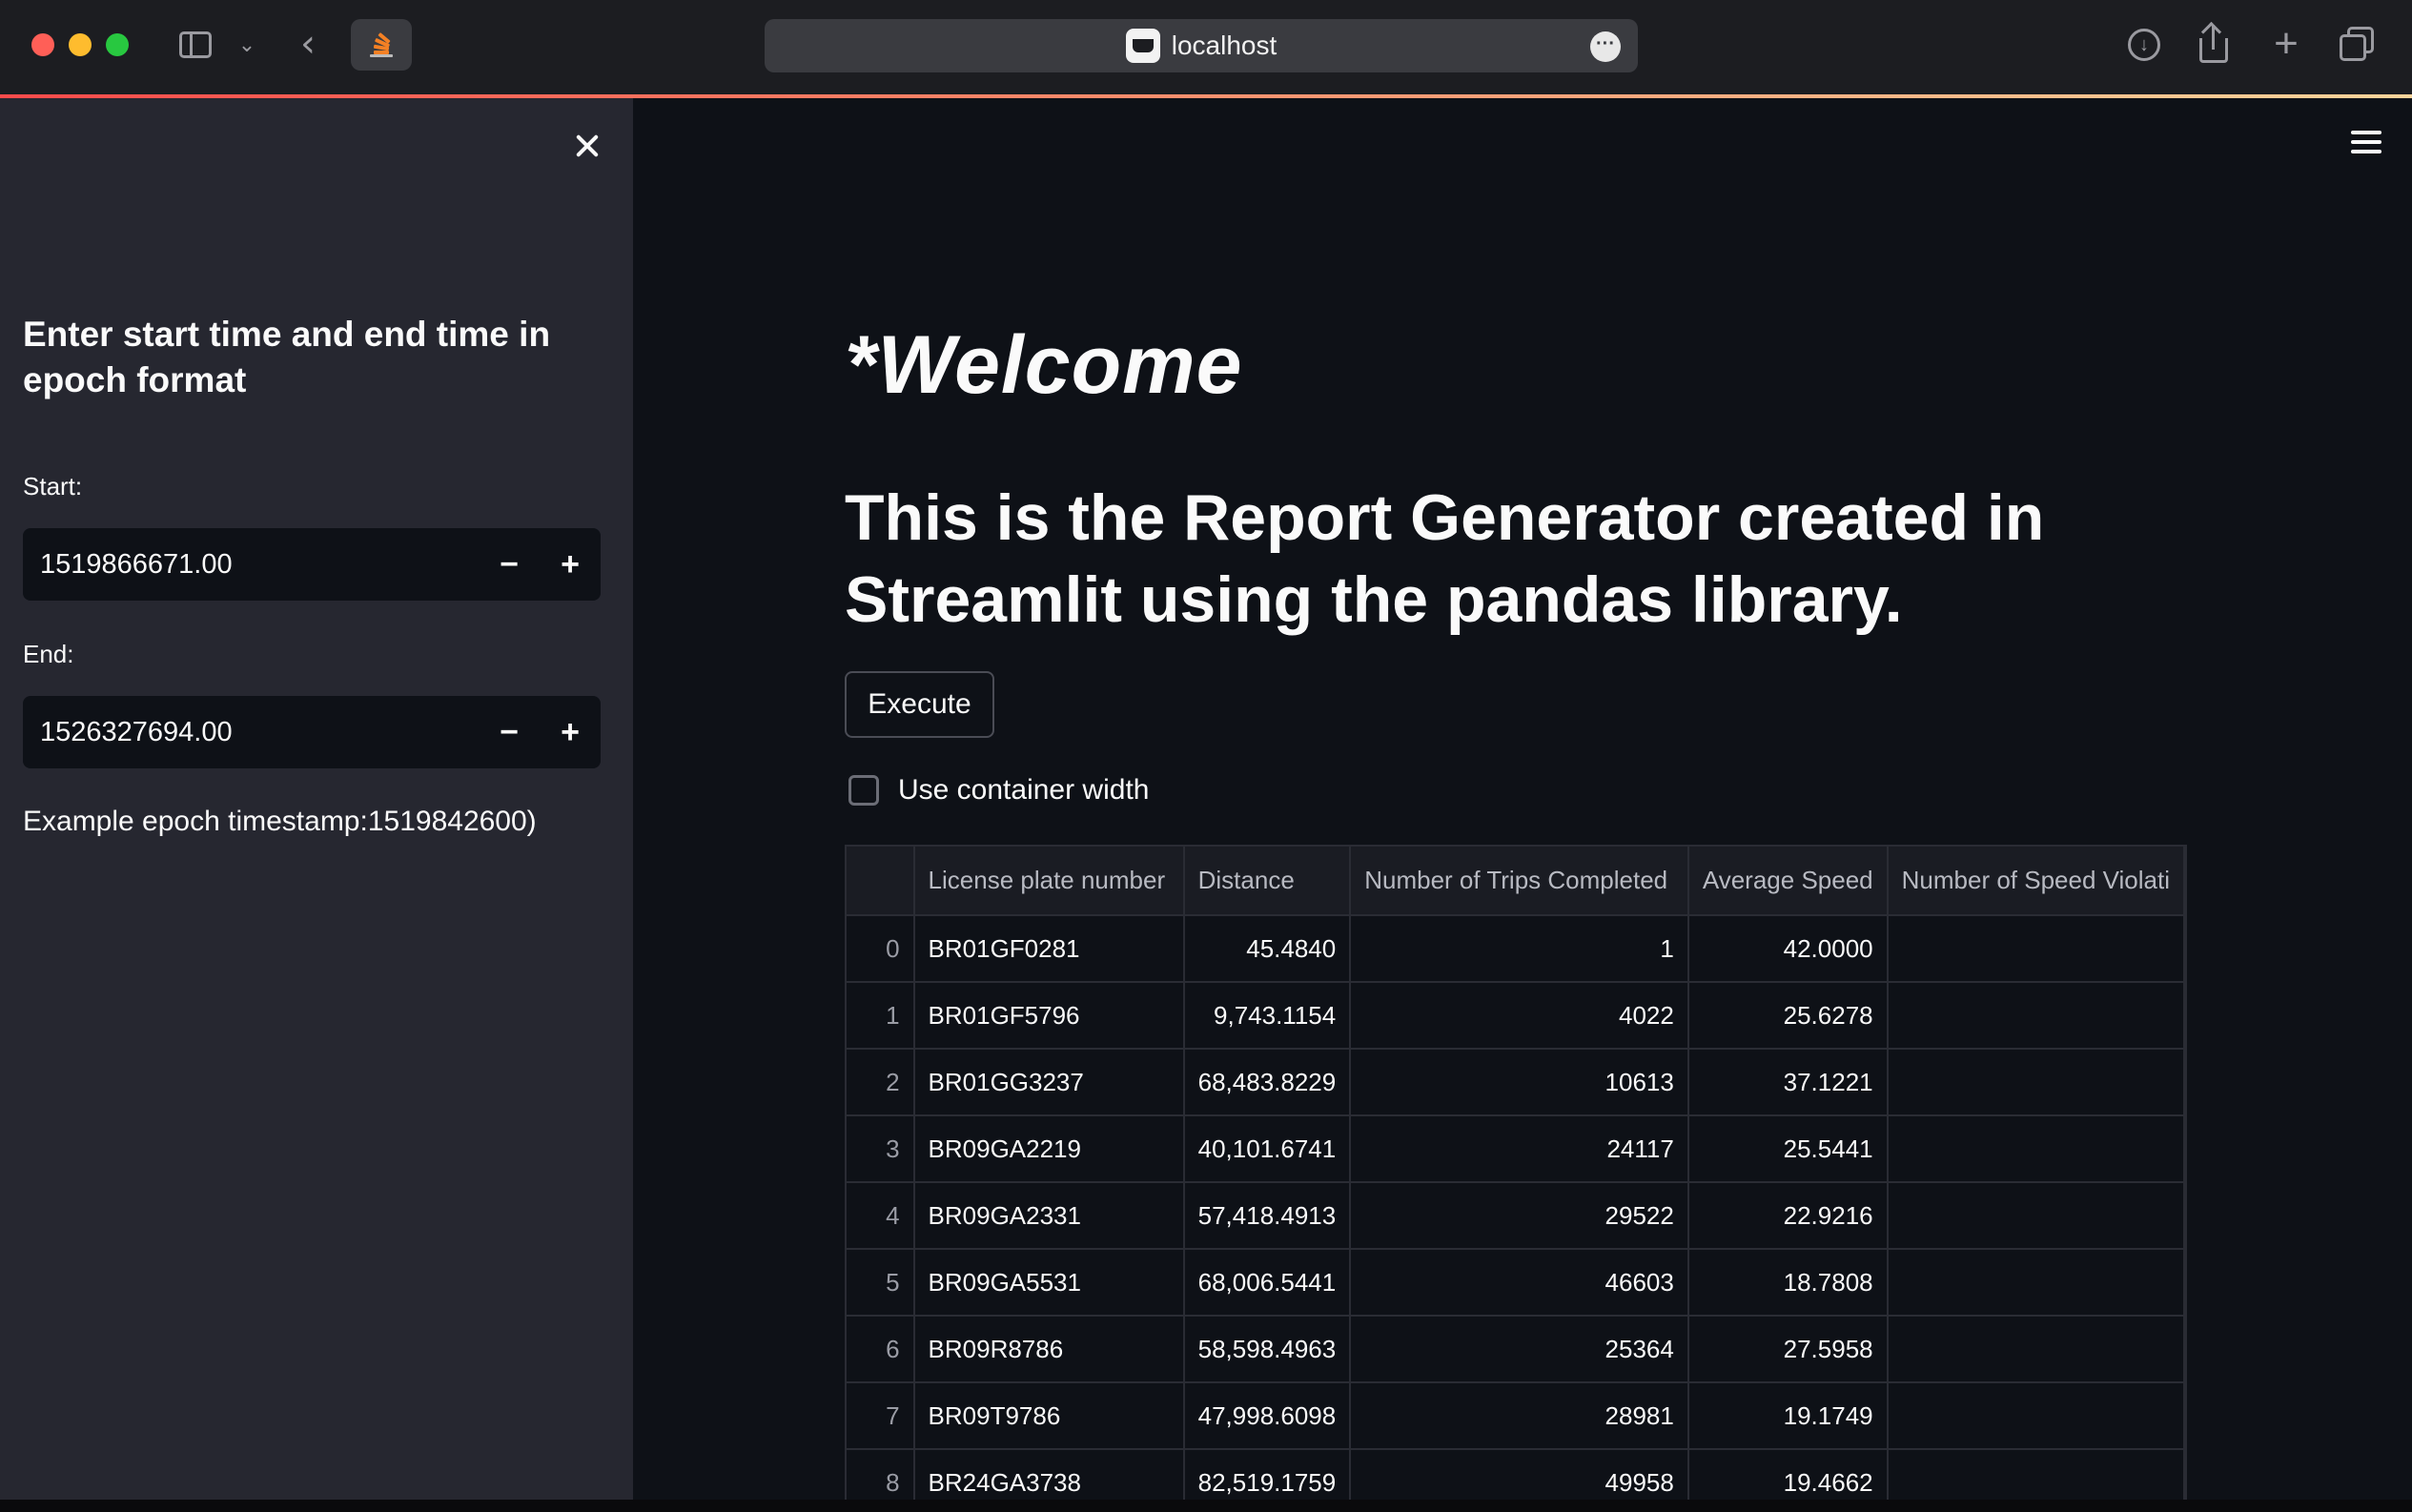 The image size is (2412, 1512). I want to click on column-header: Distance, so click(1268, 881).